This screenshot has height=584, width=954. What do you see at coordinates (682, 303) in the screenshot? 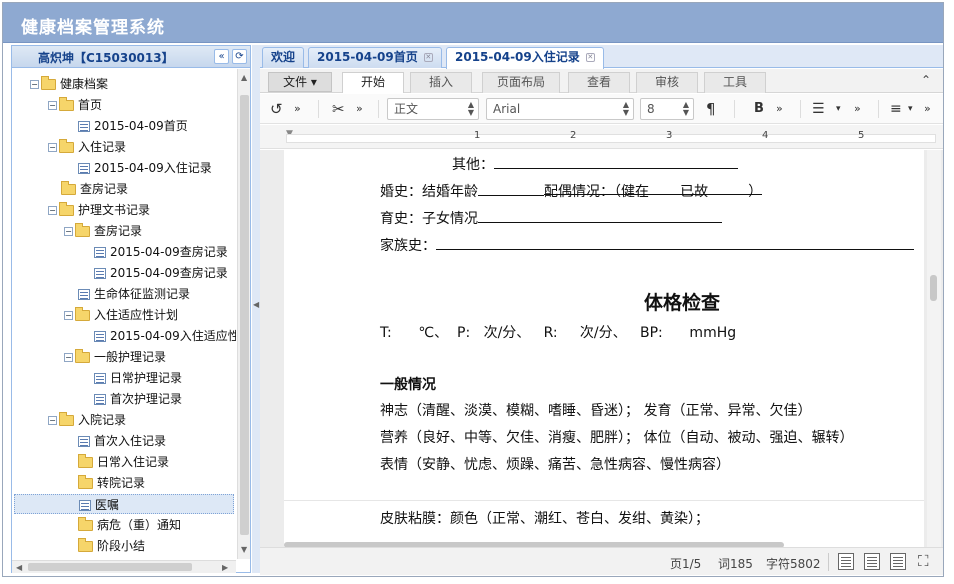
I see `exam-title: 体格检查` at bounding box center [682, 303].